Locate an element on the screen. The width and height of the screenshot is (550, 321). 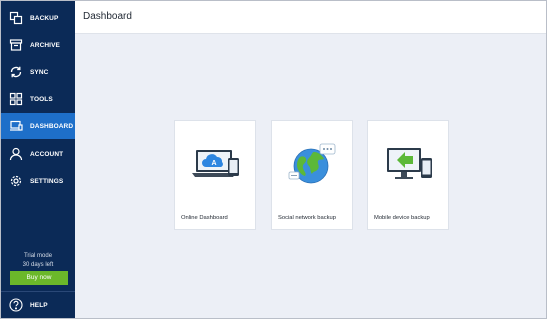
monitor-phone-icon is located at coordinates (409, 164).